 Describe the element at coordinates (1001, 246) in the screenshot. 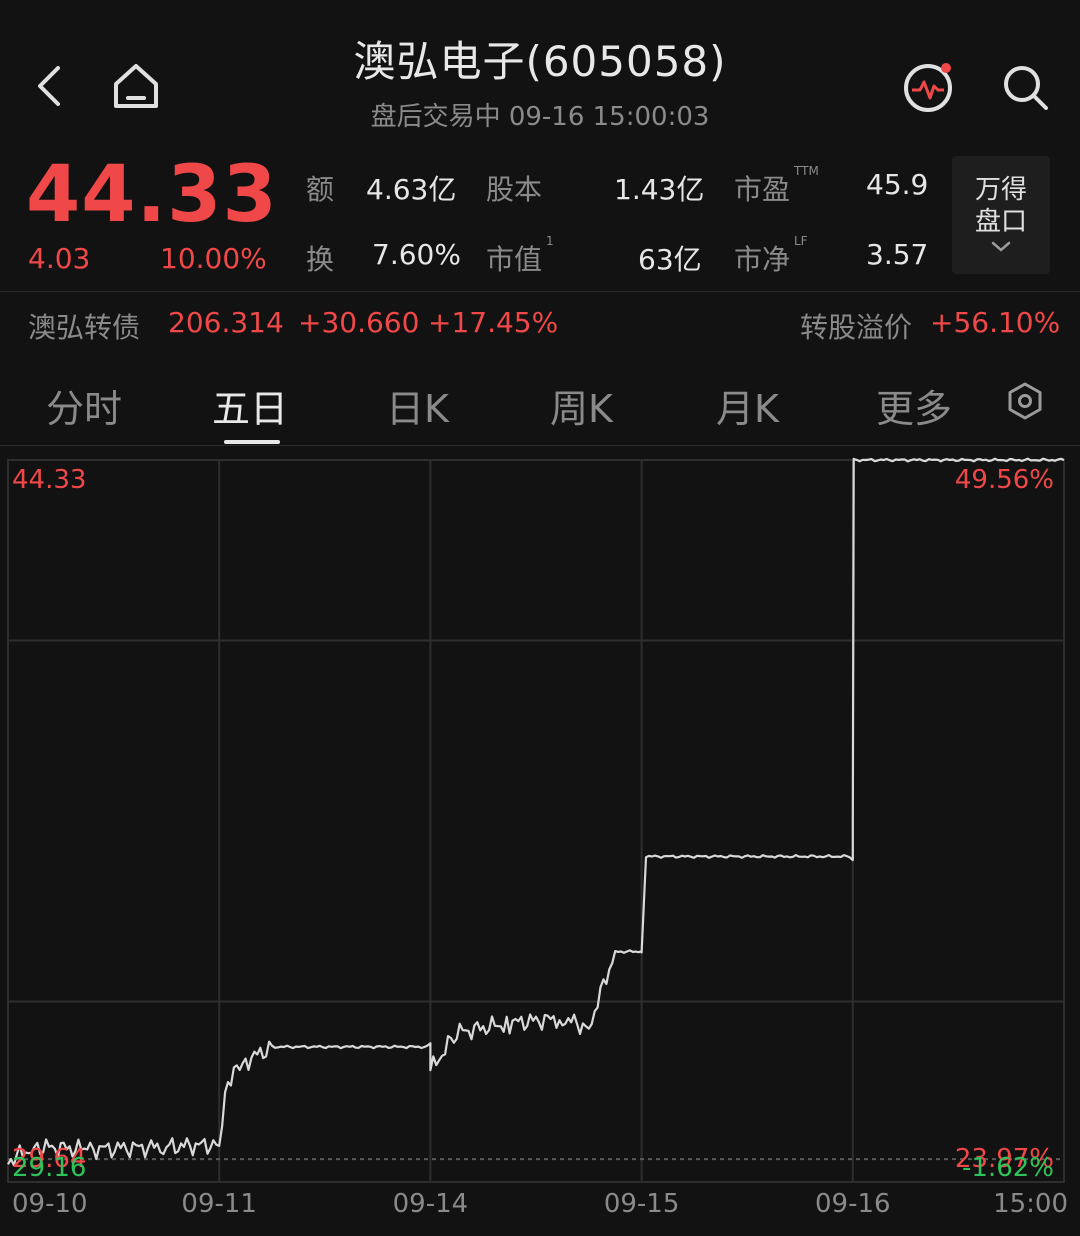

I see `chevron-down-icon` at that location.